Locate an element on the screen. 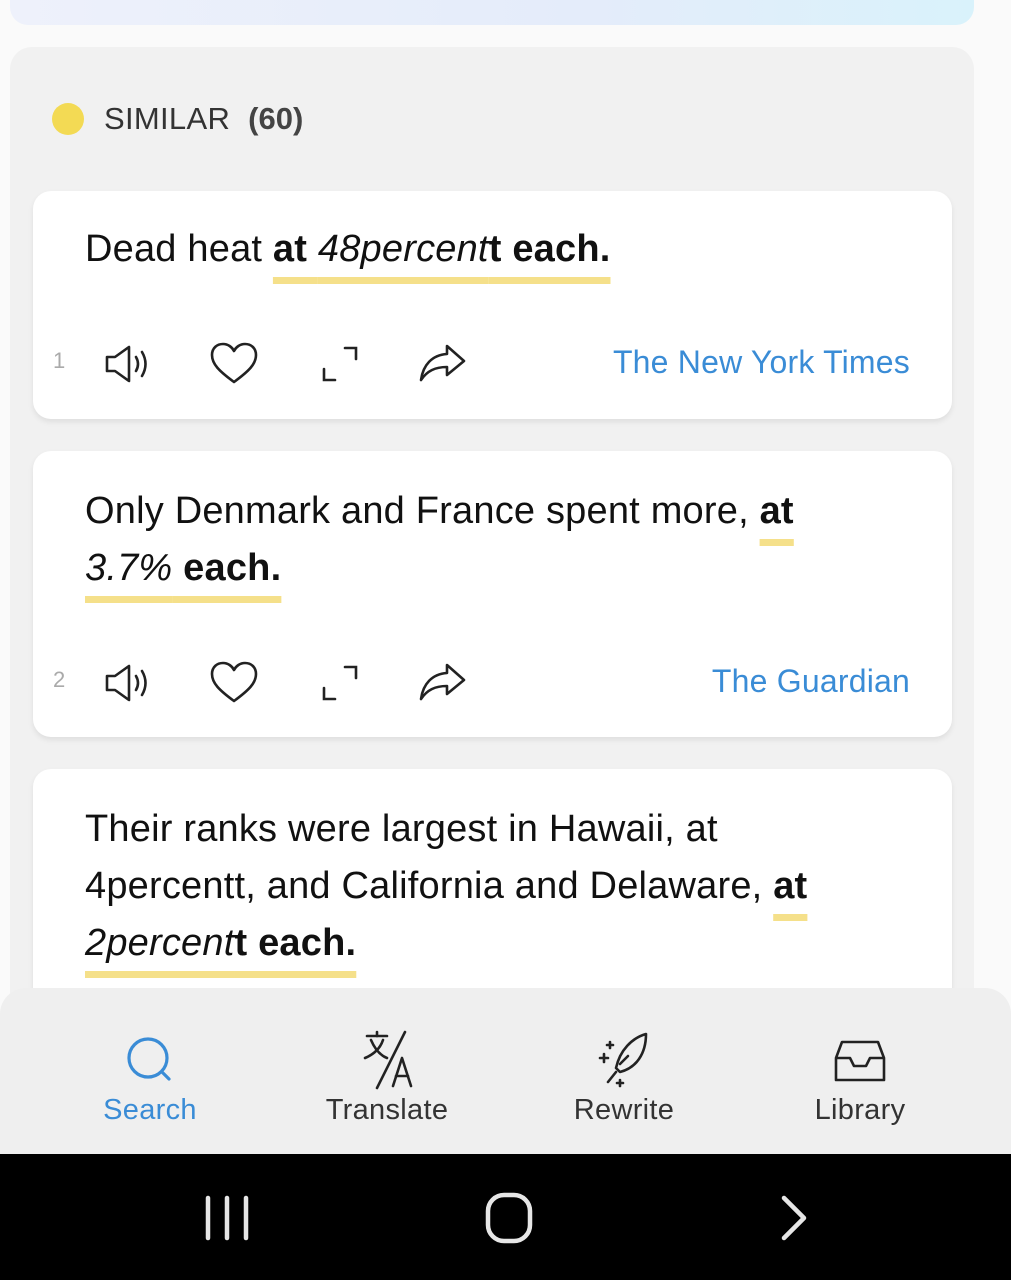 This screenshot has width=1011, height=1280. top-banner-edge is located at coordinates (492, 12).